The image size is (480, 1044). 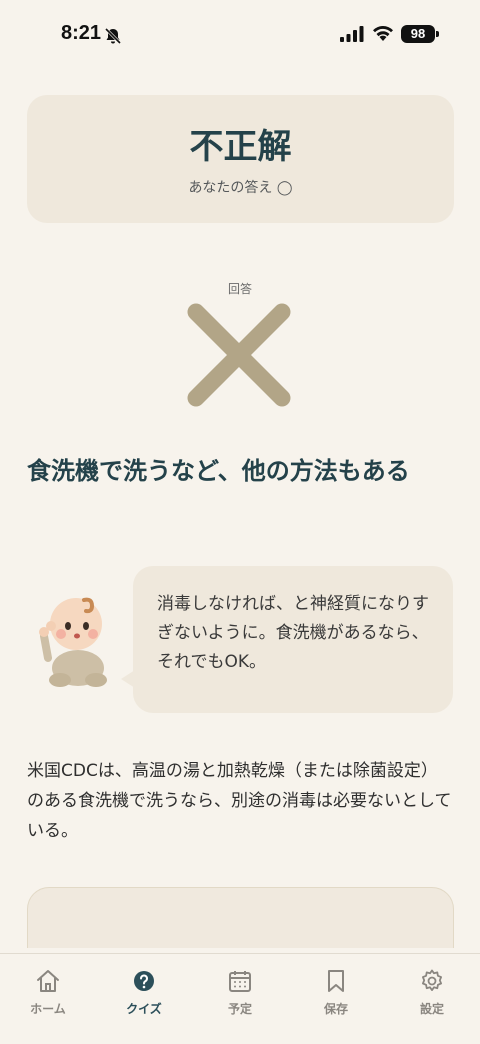 What do you see at coordinates (144, 992) in the screenshot?
I see `tab-quiz: クイズ` at bounding box center [144, 992].